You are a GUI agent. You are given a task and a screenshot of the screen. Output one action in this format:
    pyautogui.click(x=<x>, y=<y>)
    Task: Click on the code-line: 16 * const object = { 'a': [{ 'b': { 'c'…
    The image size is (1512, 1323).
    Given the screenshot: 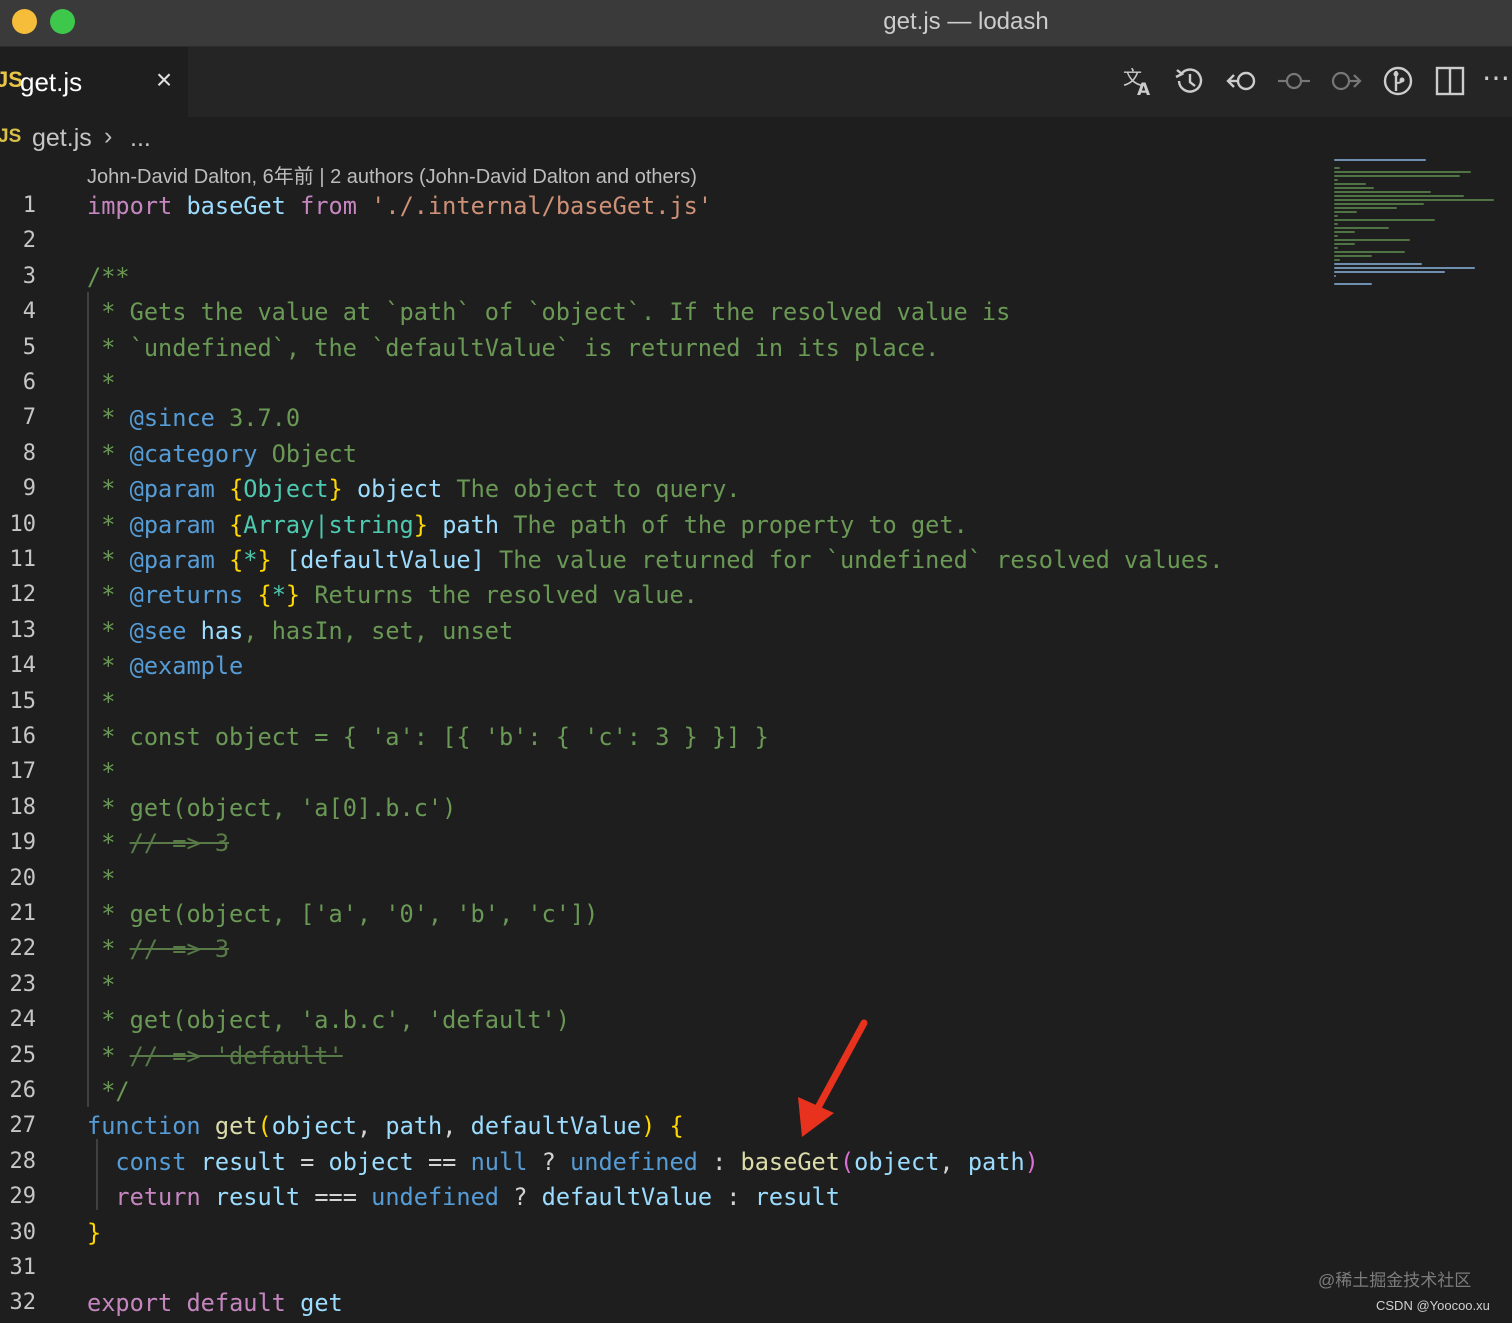 What is the action you would take?
    pyautogui.click(x=660, y=737)
    